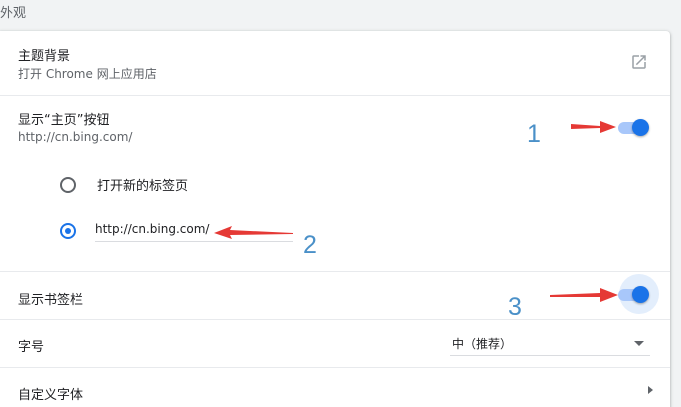 This screenshot has width=681, height=407. What do you see at coordinates (534, 134) in the screenshot?
I see `annotation-number-1: 1` at bounding box center [534, 134].